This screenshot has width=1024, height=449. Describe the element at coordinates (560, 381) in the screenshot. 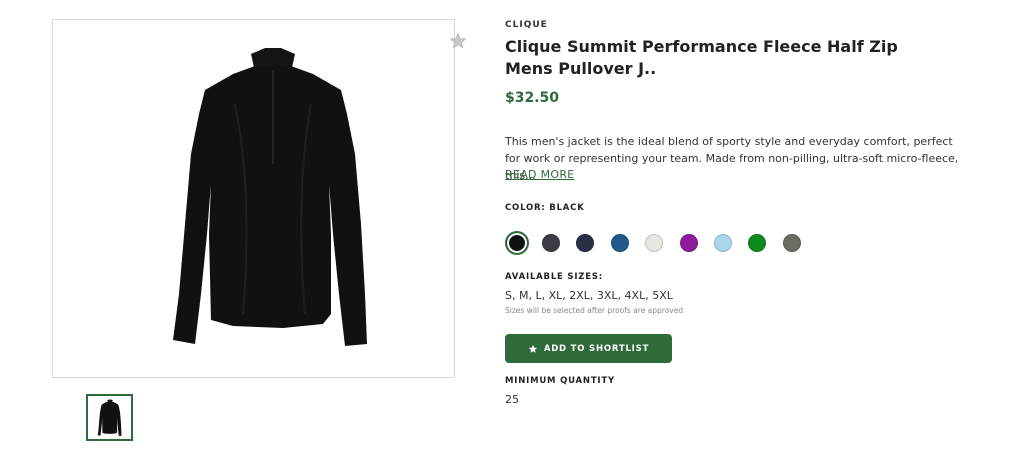

I see `minimum-quantity-label: MINIMUM QUANTITY` at that location.